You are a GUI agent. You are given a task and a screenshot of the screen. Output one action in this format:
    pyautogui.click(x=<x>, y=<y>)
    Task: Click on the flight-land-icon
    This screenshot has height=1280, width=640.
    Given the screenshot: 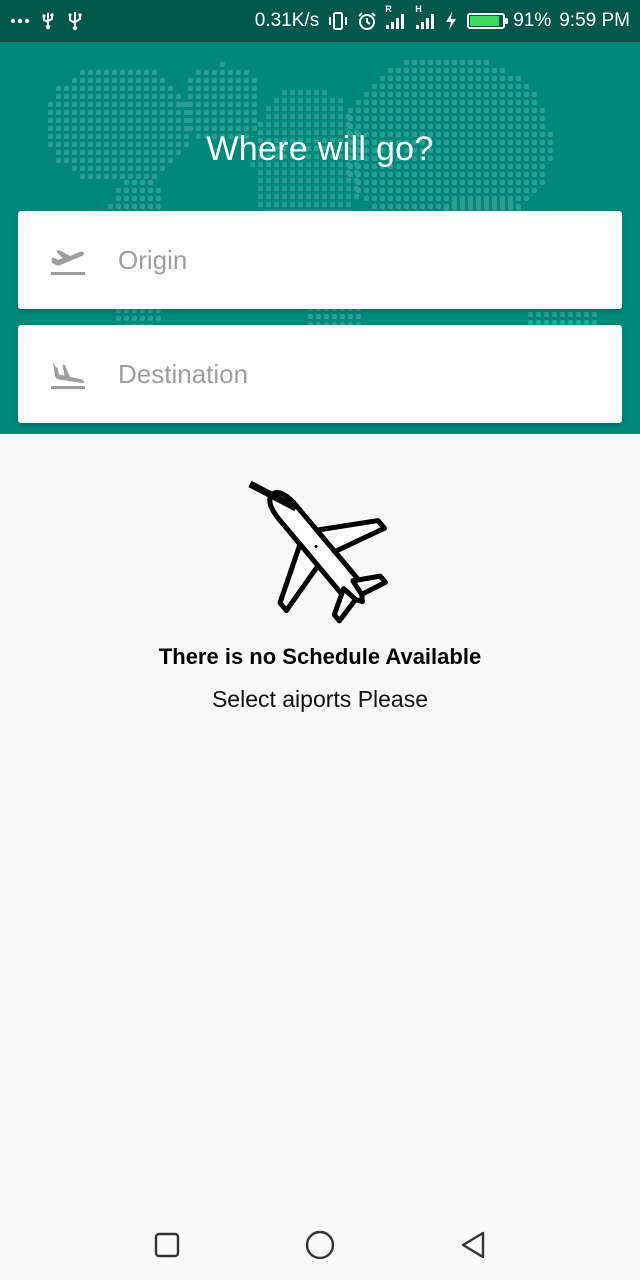 What is the action you would take?
    pyautogui.click(x=68, y=374)
    